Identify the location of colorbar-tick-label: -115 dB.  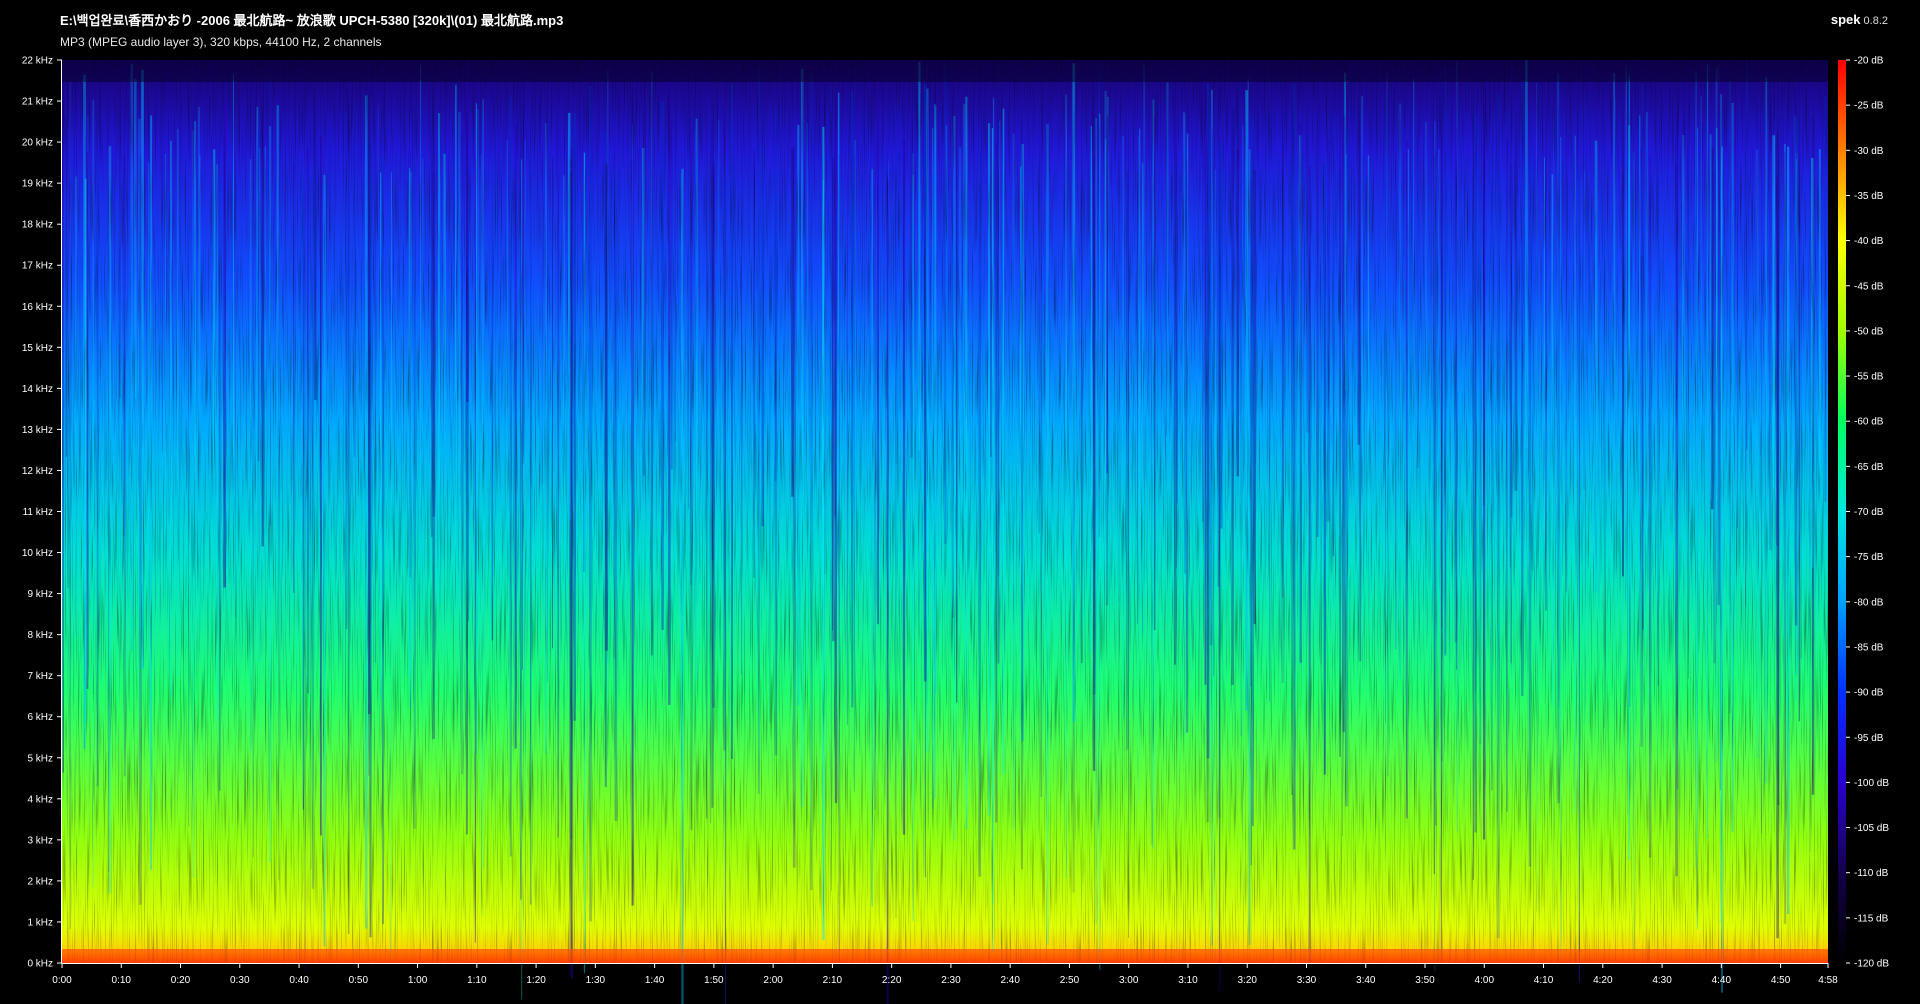
(1871, 918).